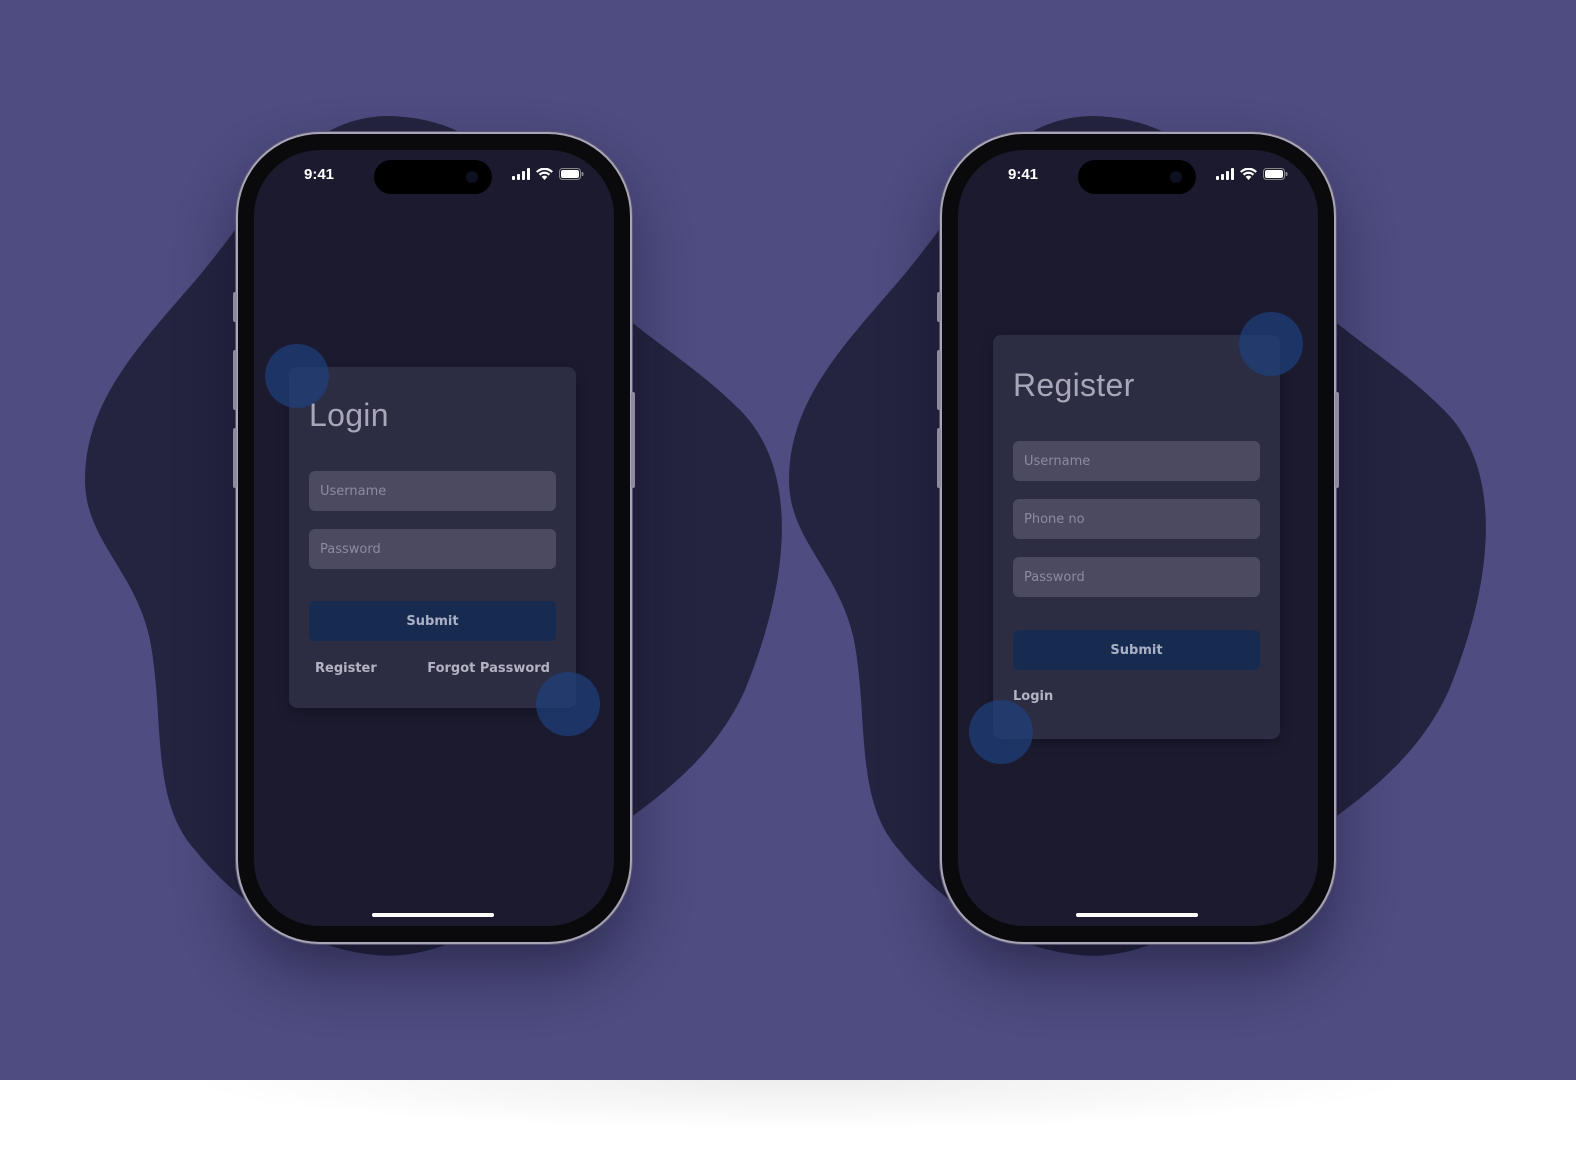 The height and width of the screenshot is (1153, 1576). I want to click on register-card: Register Submit Login, so click(1136, 537).